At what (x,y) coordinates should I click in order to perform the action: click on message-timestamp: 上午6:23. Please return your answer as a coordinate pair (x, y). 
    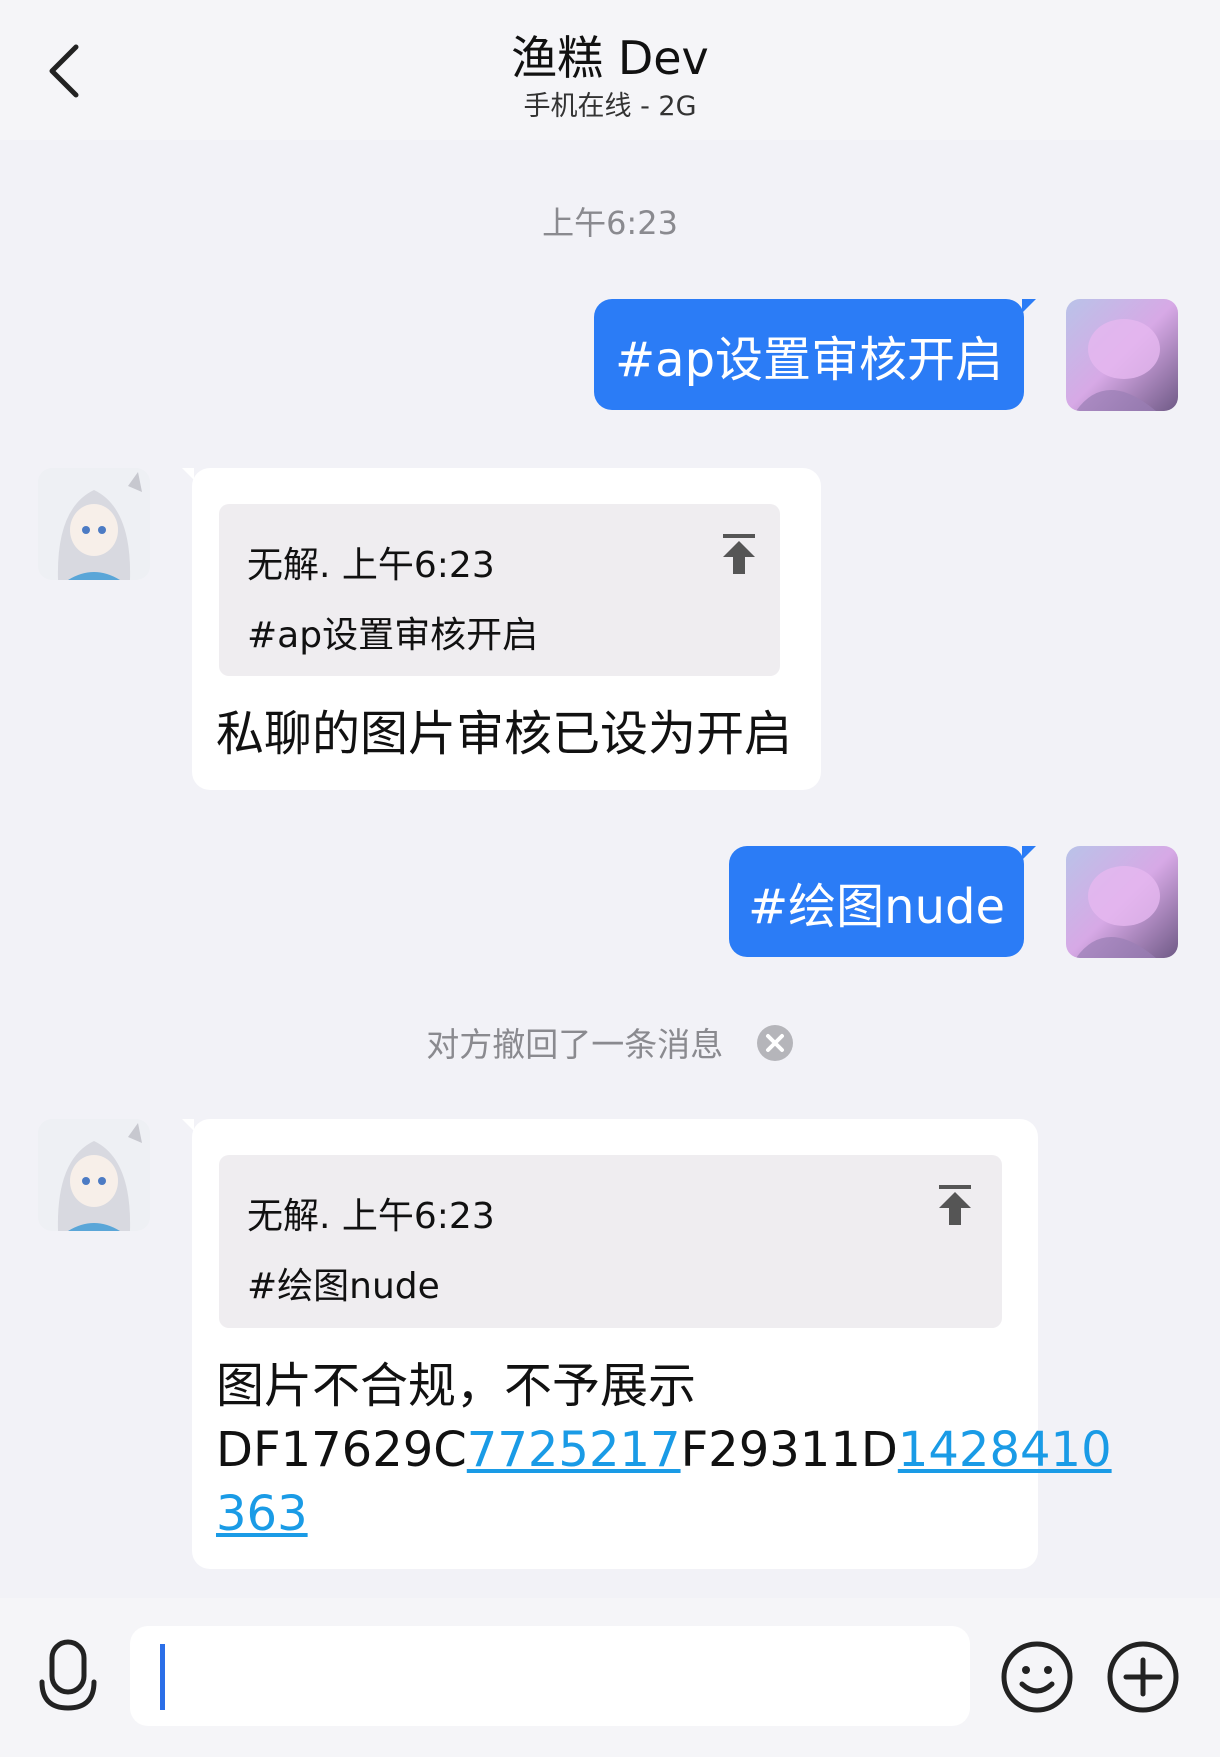
    Looking at the image, I should click on (610, 223).